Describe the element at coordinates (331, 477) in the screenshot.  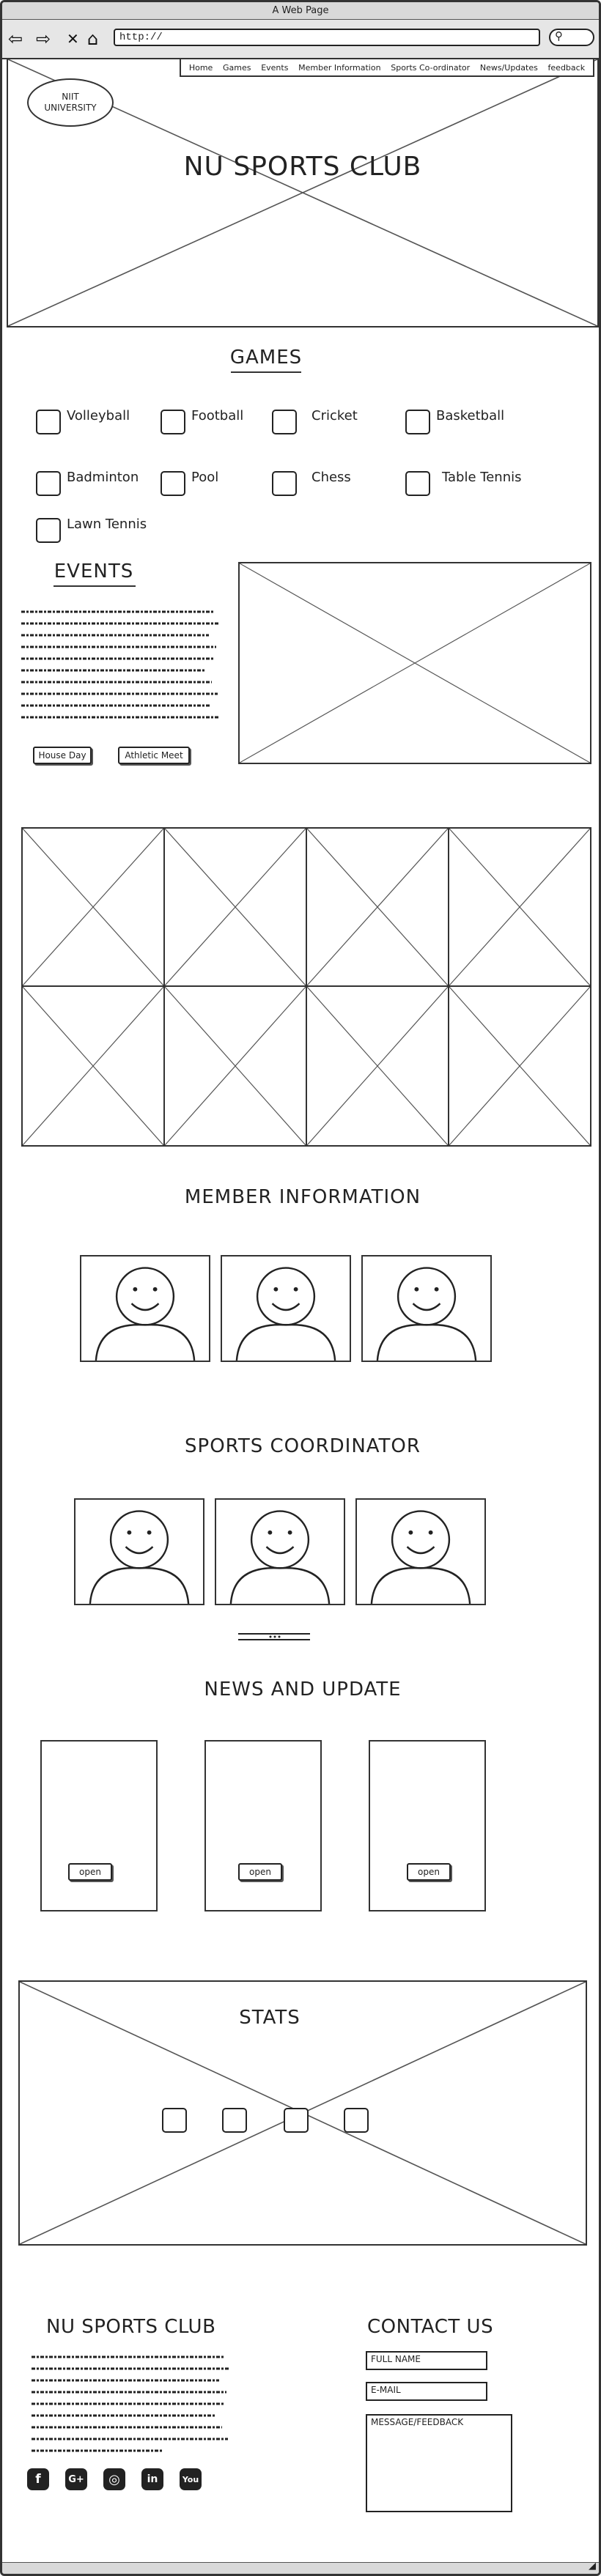
I see `game-label: Chess` at that location.